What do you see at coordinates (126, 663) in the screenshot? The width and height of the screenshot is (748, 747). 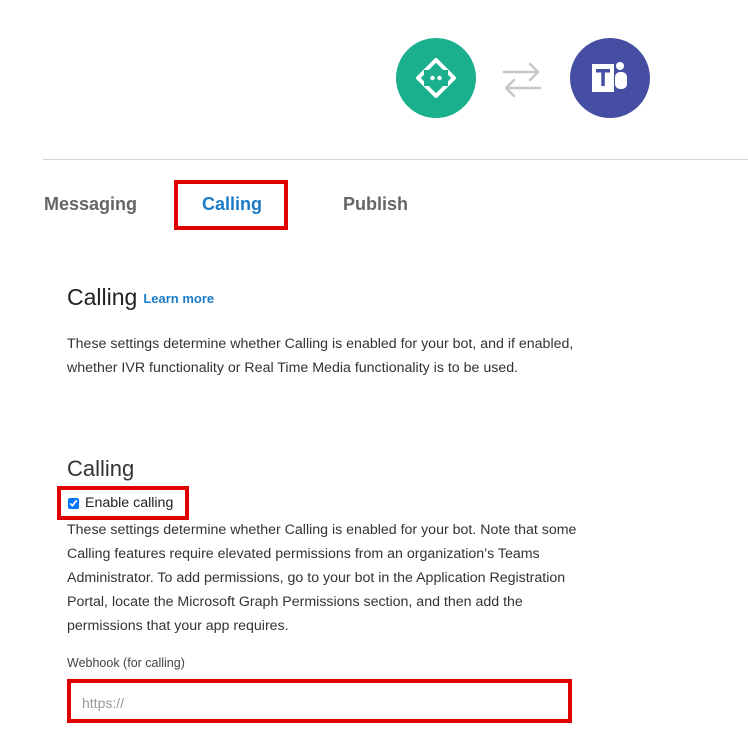 I see `webhook-label: Webhook (for calling)` at bounding box center [126, 663].